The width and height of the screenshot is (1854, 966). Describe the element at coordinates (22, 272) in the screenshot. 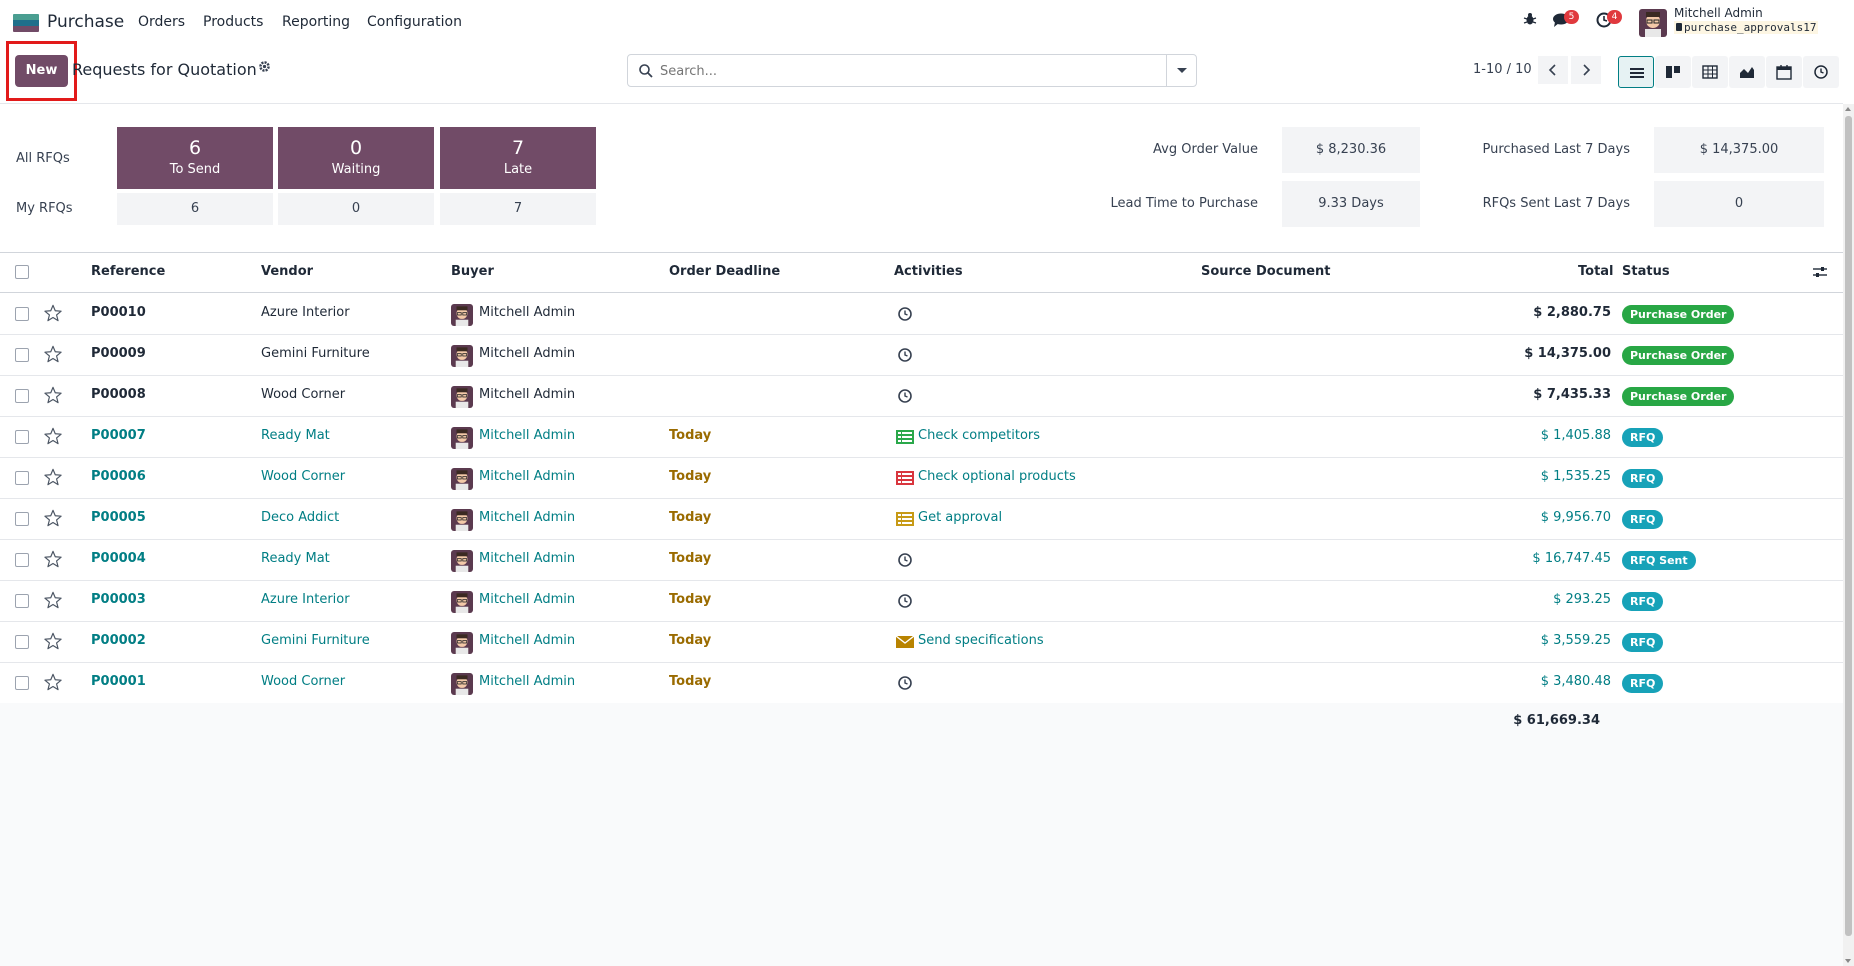

I see `select-all-checkbox` at that location.